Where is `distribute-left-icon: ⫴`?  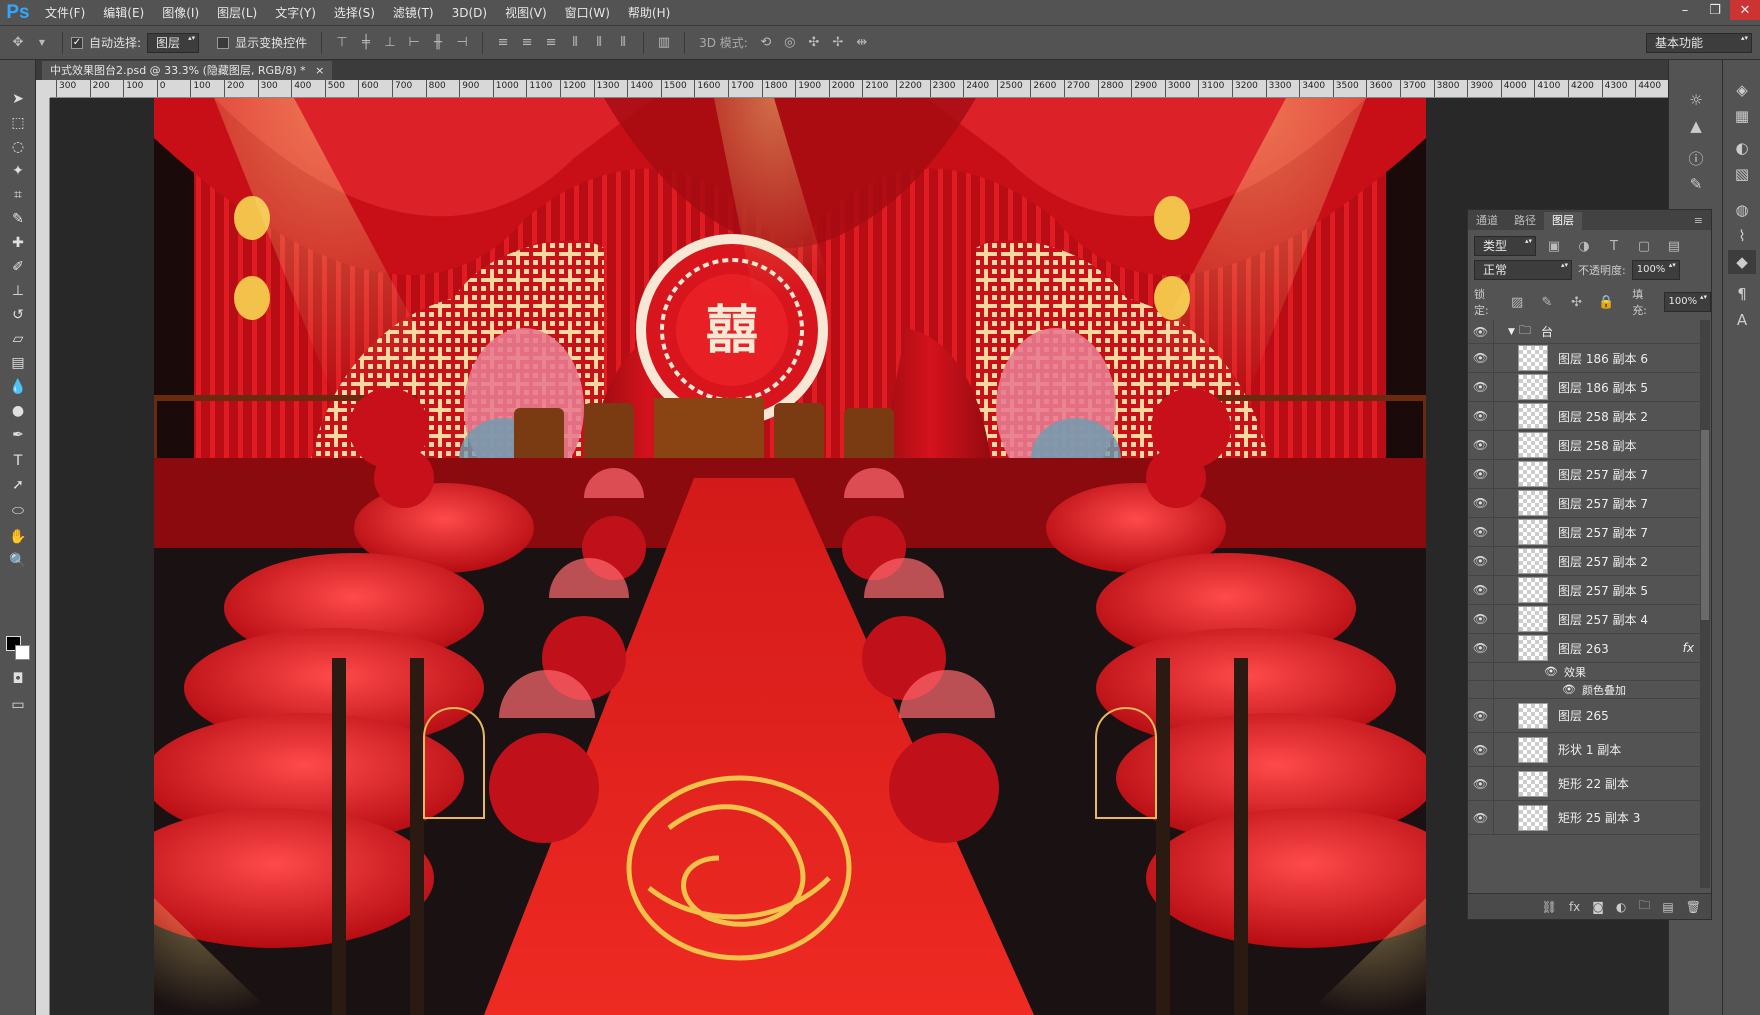 distribute-left-icon: ⫴ is located at coordinates (575, 43).